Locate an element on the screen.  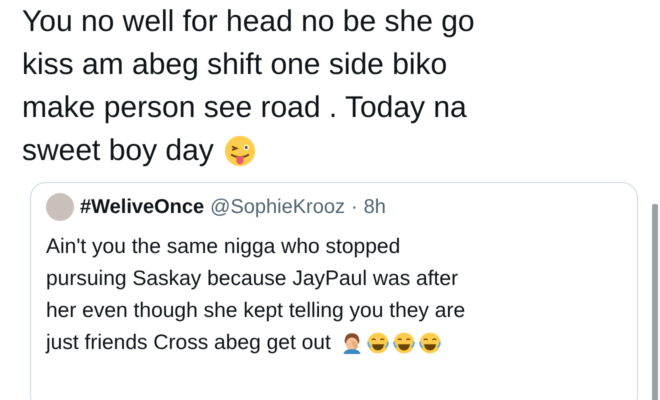
scrollbar is located at coordinates (655, 302).